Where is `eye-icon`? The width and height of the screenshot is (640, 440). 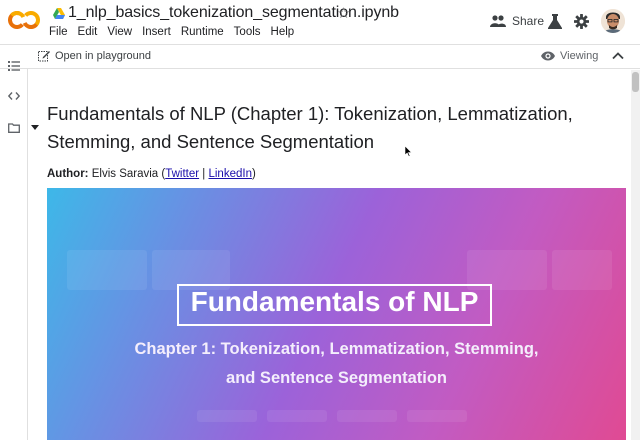
eye-icon is located at coordinates (548, 56).